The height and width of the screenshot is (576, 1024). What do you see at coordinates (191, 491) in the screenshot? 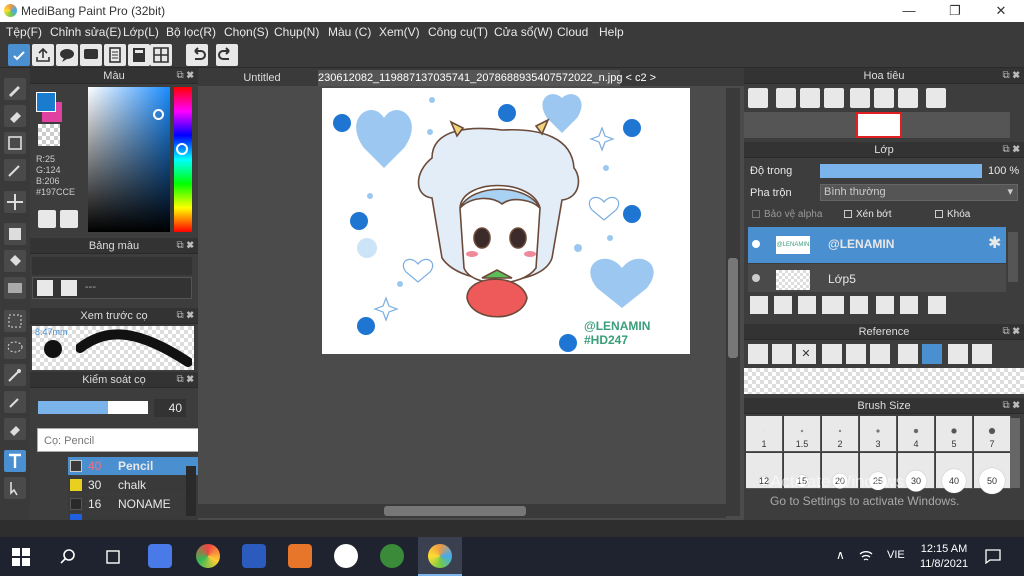
I see `brush-list-scrollbar` at bounding box center [191, 491].